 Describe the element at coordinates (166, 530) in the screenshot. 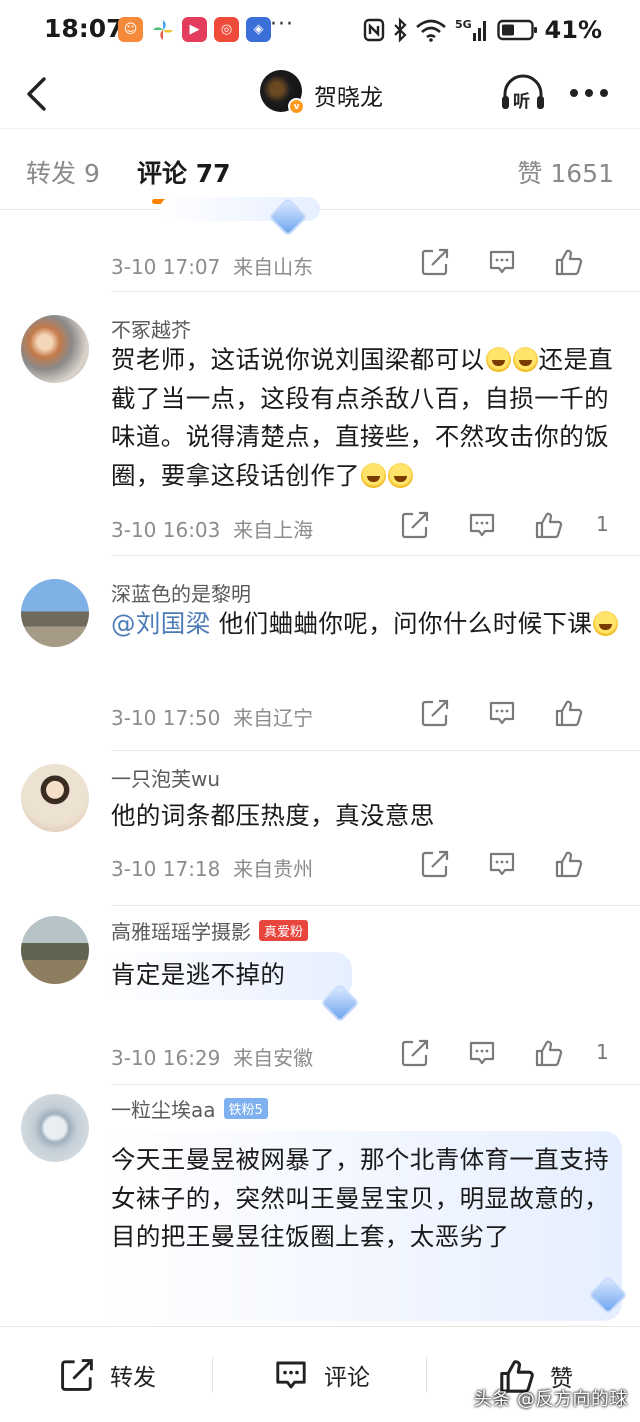

I see `comment-time: 3-10 16:03` at that location.